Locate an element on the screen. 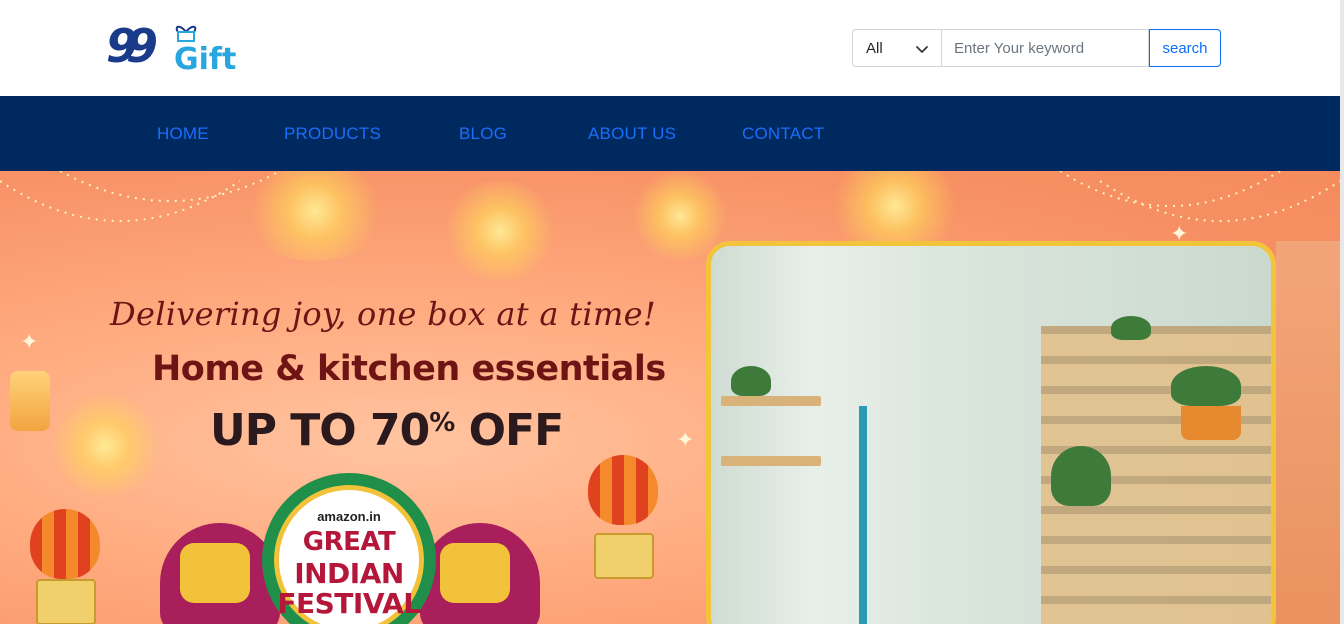  lantern-decoration is located at coordinates (30, 401).